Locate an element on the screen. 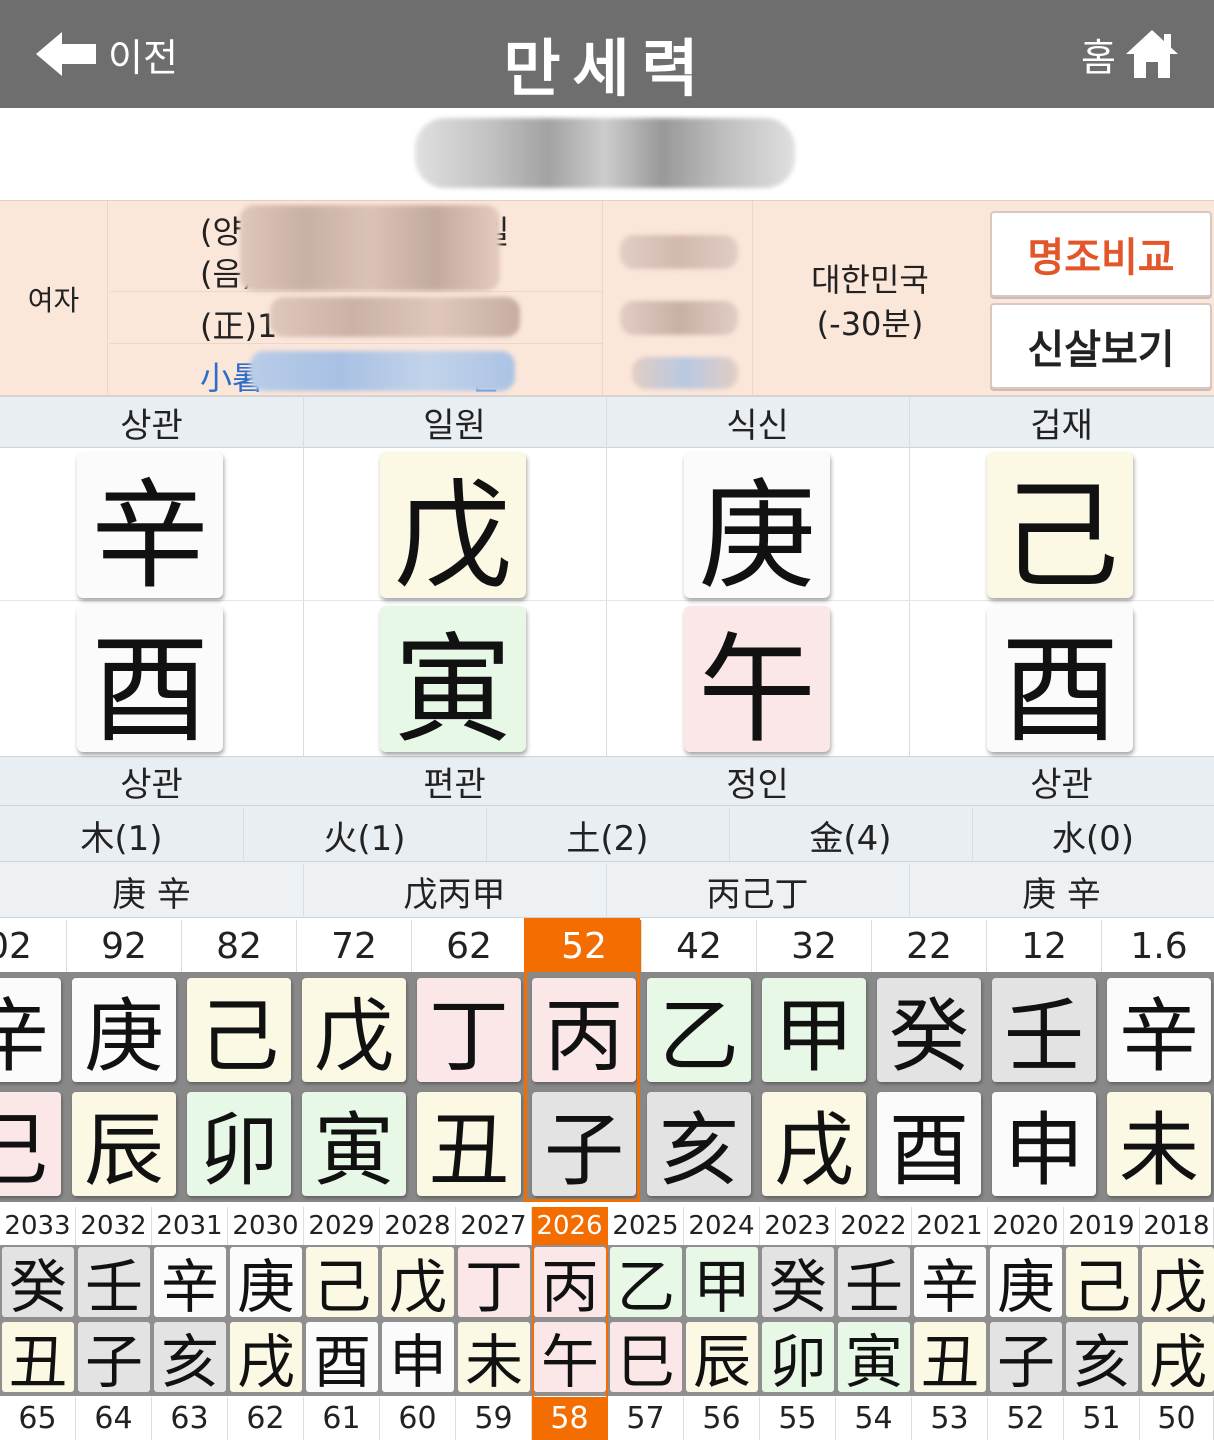  home-button: 홈 is located at coordinates (1130, 54).